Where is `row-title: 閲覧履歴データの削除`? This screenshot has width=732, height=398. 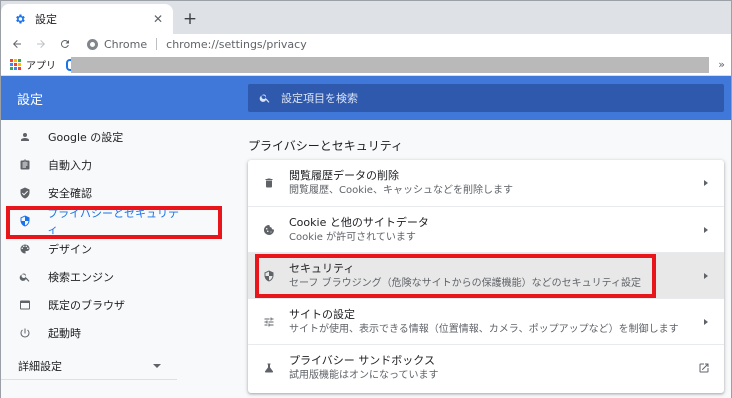
row-title: 閲覧履歴データの削除 is located at coordinates (344, 175).